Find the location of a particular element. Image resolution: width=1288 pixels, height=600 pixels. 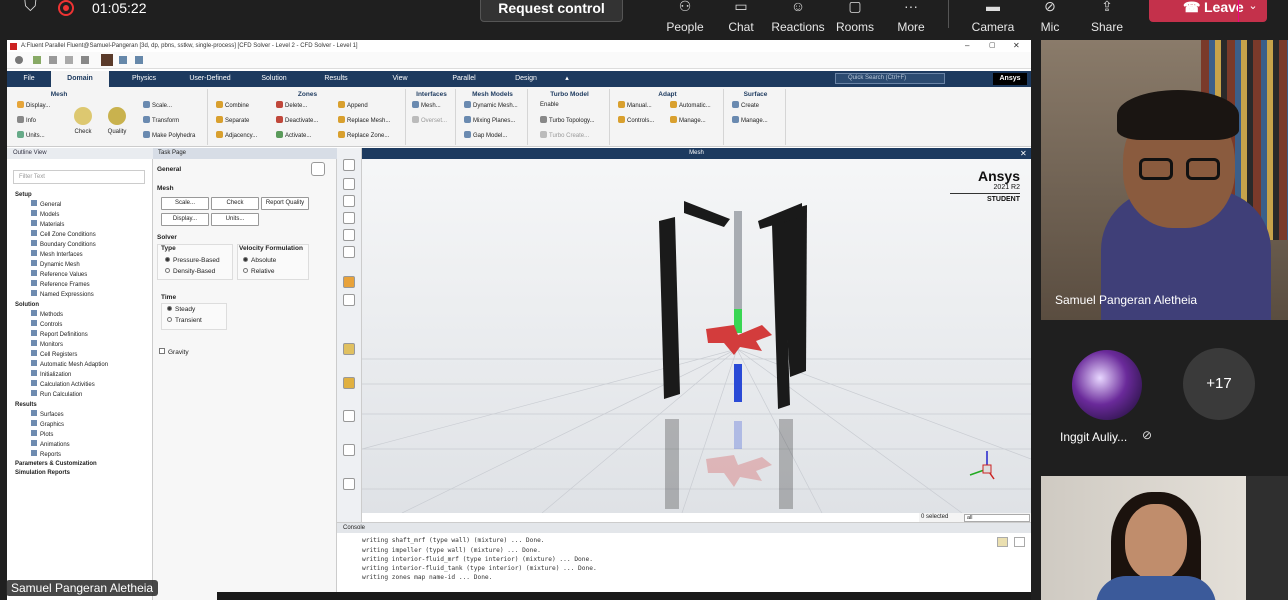

absolute-radio: Absolute is located at coordinates (259, 260).